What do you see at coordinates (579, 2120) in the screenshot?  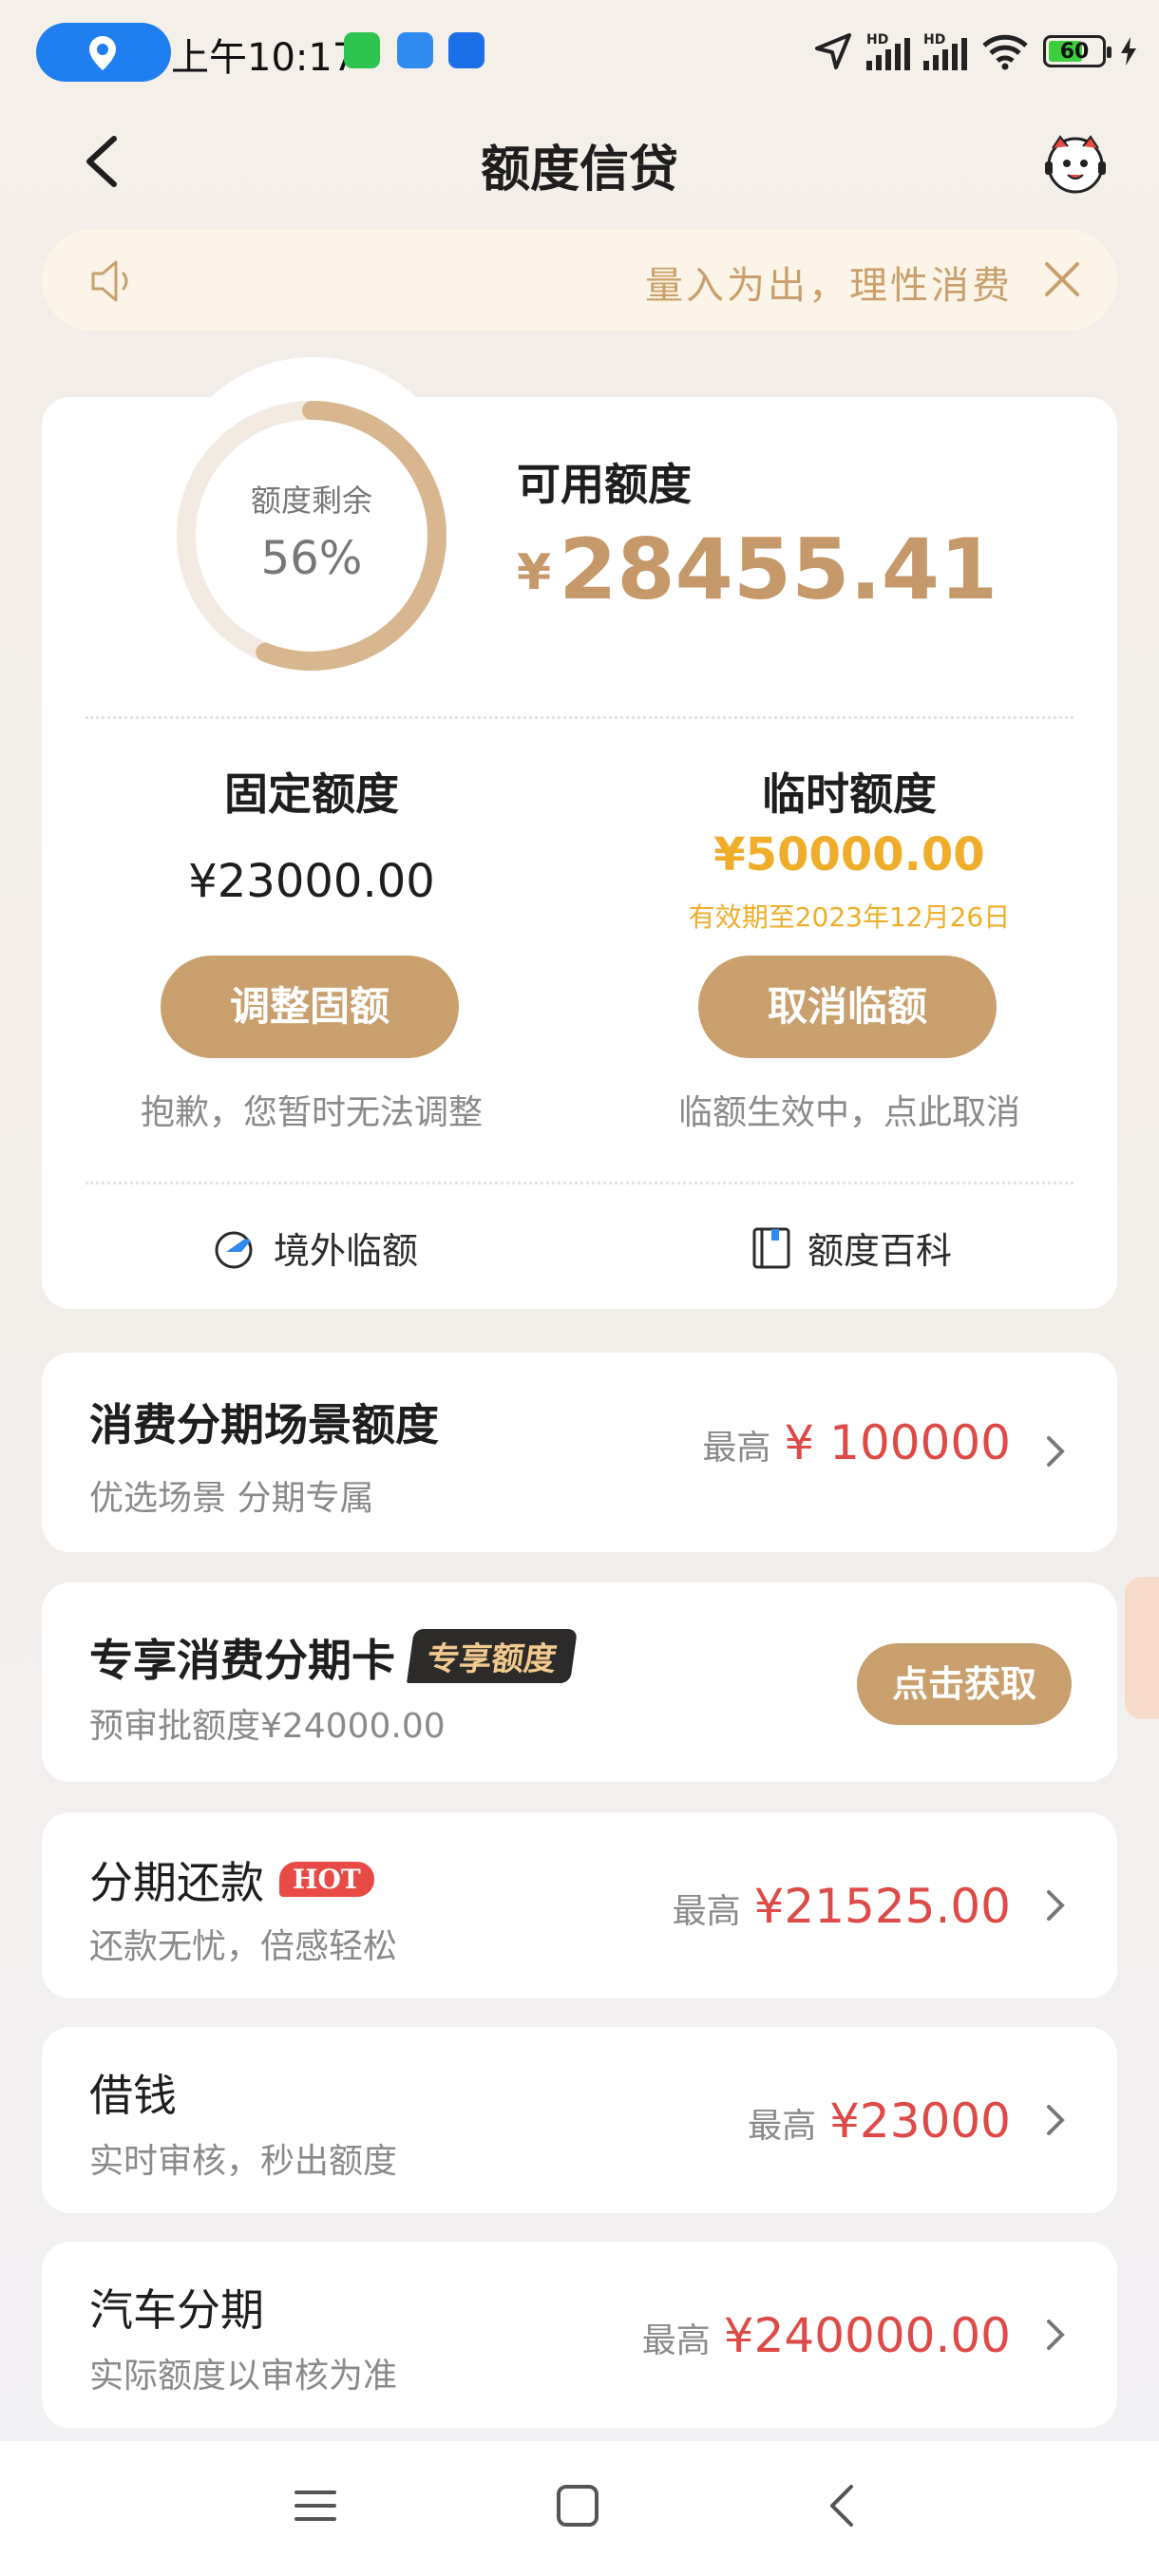 I see `borrow-card: 借钱 实时审核，秒出额度 最高 ¥23000` at bounding box center [579, 2120].